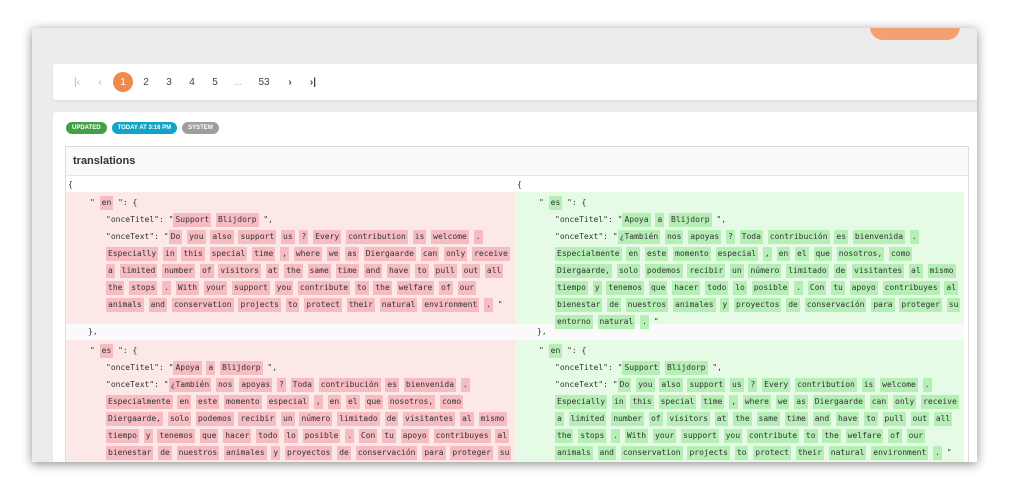 This screenshot has height=495, width=1009. I want to click on diff-token: recibir, so click(257, 419).